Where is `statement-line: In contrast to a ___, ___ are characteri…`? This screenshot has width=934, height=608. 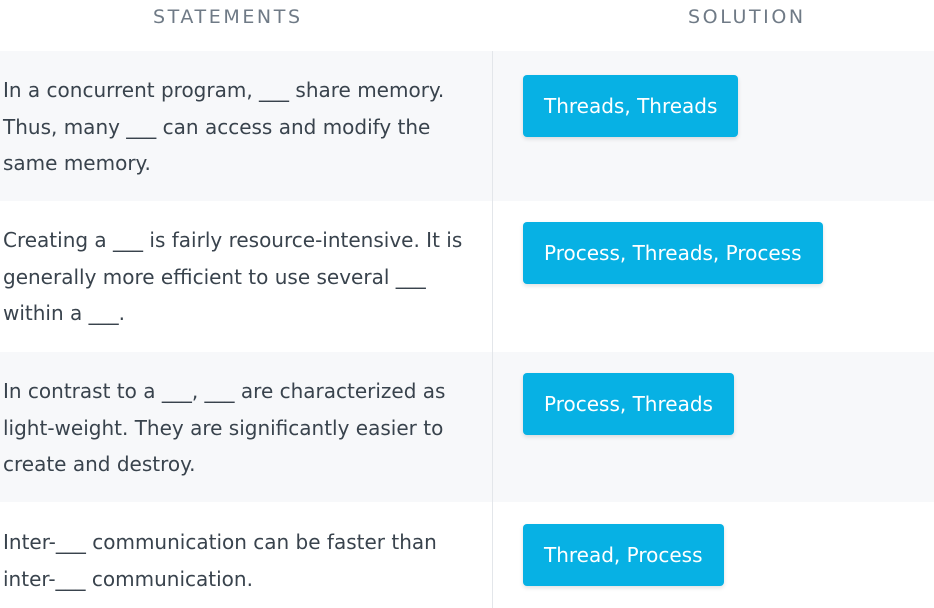 statement-line: In contrast to a ___, ___ are characteri… is located at coordinates (224, 391).